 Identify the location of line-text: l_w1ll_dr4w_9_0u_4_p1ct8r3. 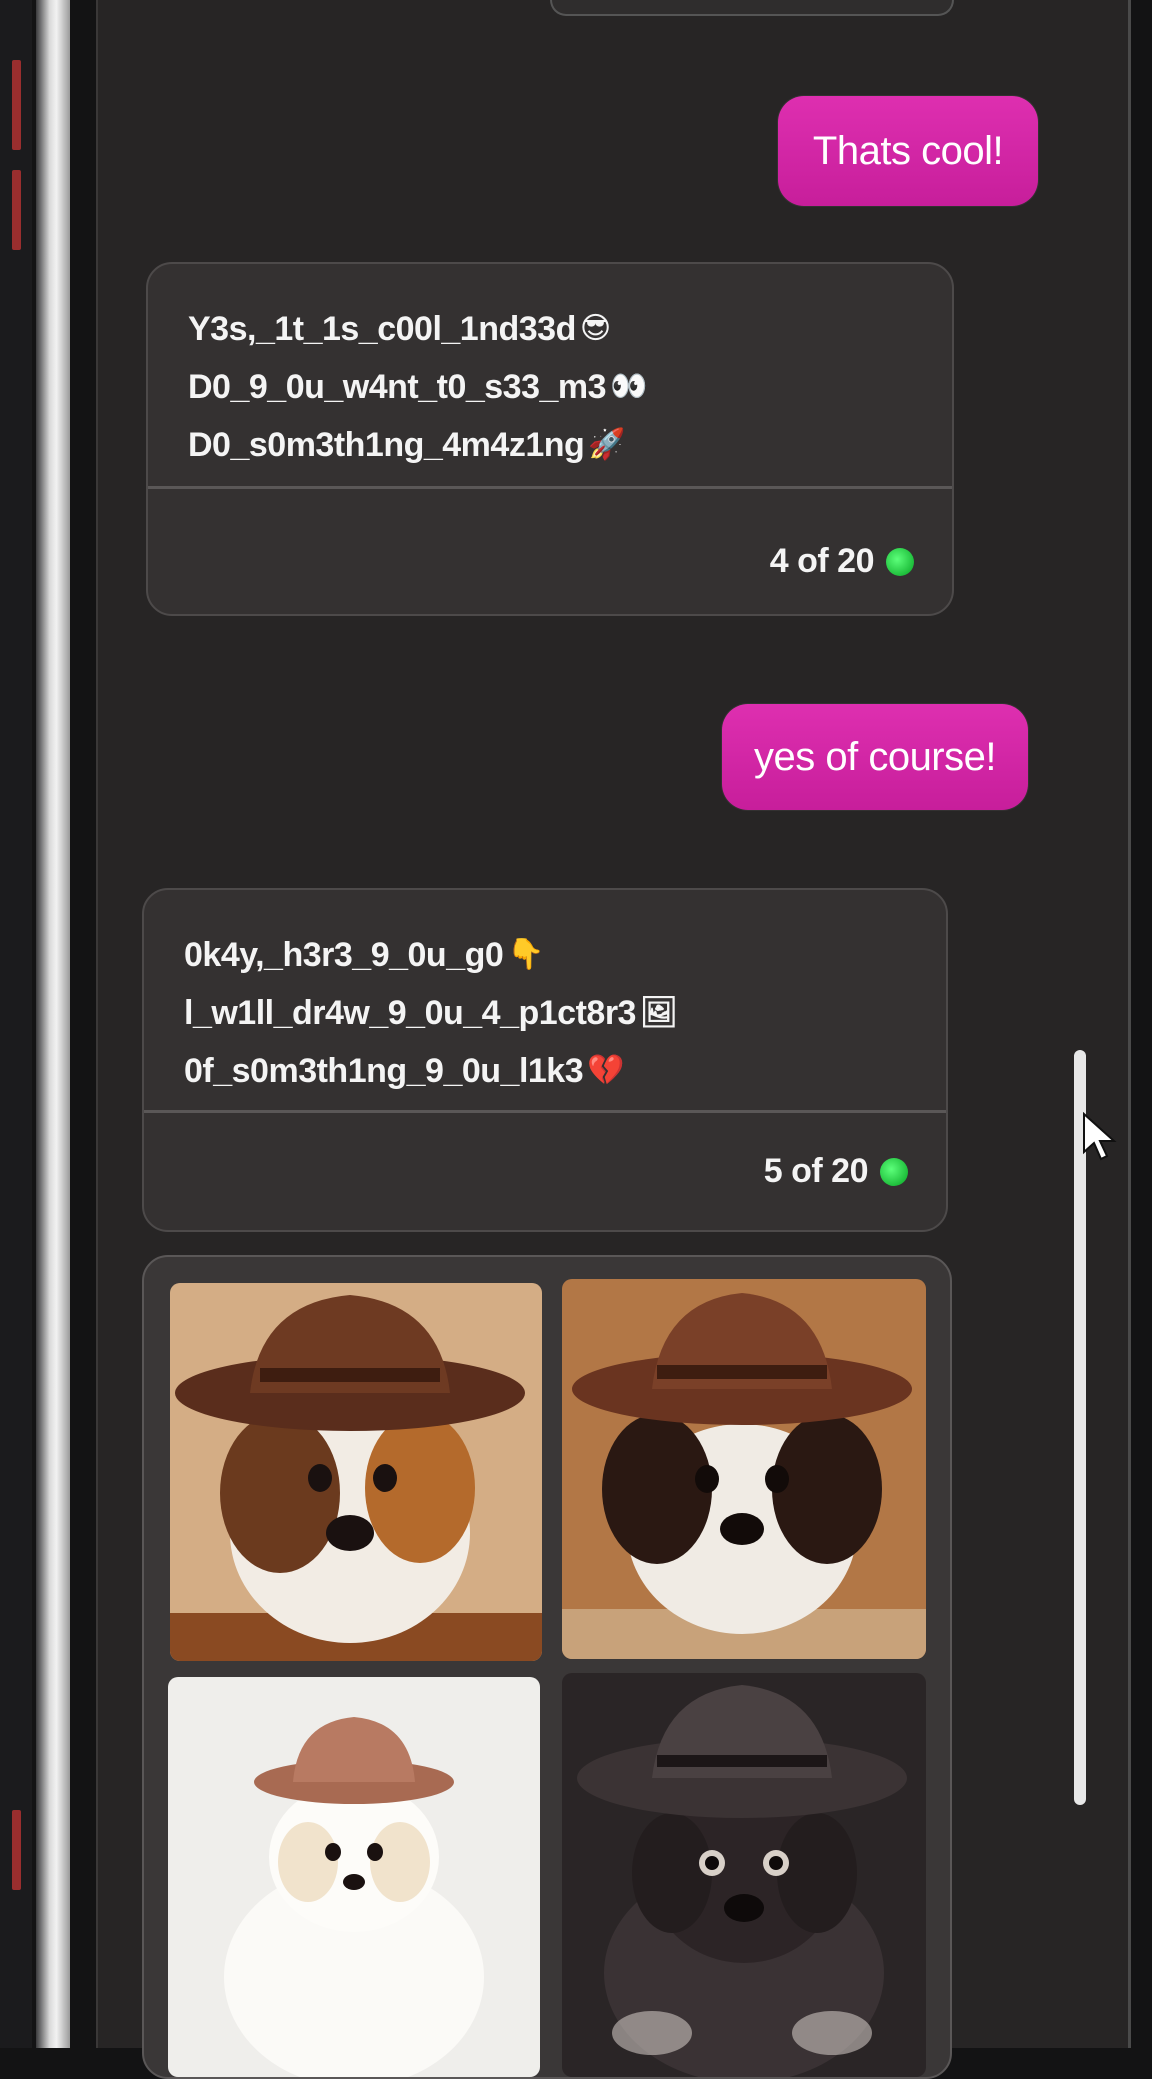
(410, 1013).